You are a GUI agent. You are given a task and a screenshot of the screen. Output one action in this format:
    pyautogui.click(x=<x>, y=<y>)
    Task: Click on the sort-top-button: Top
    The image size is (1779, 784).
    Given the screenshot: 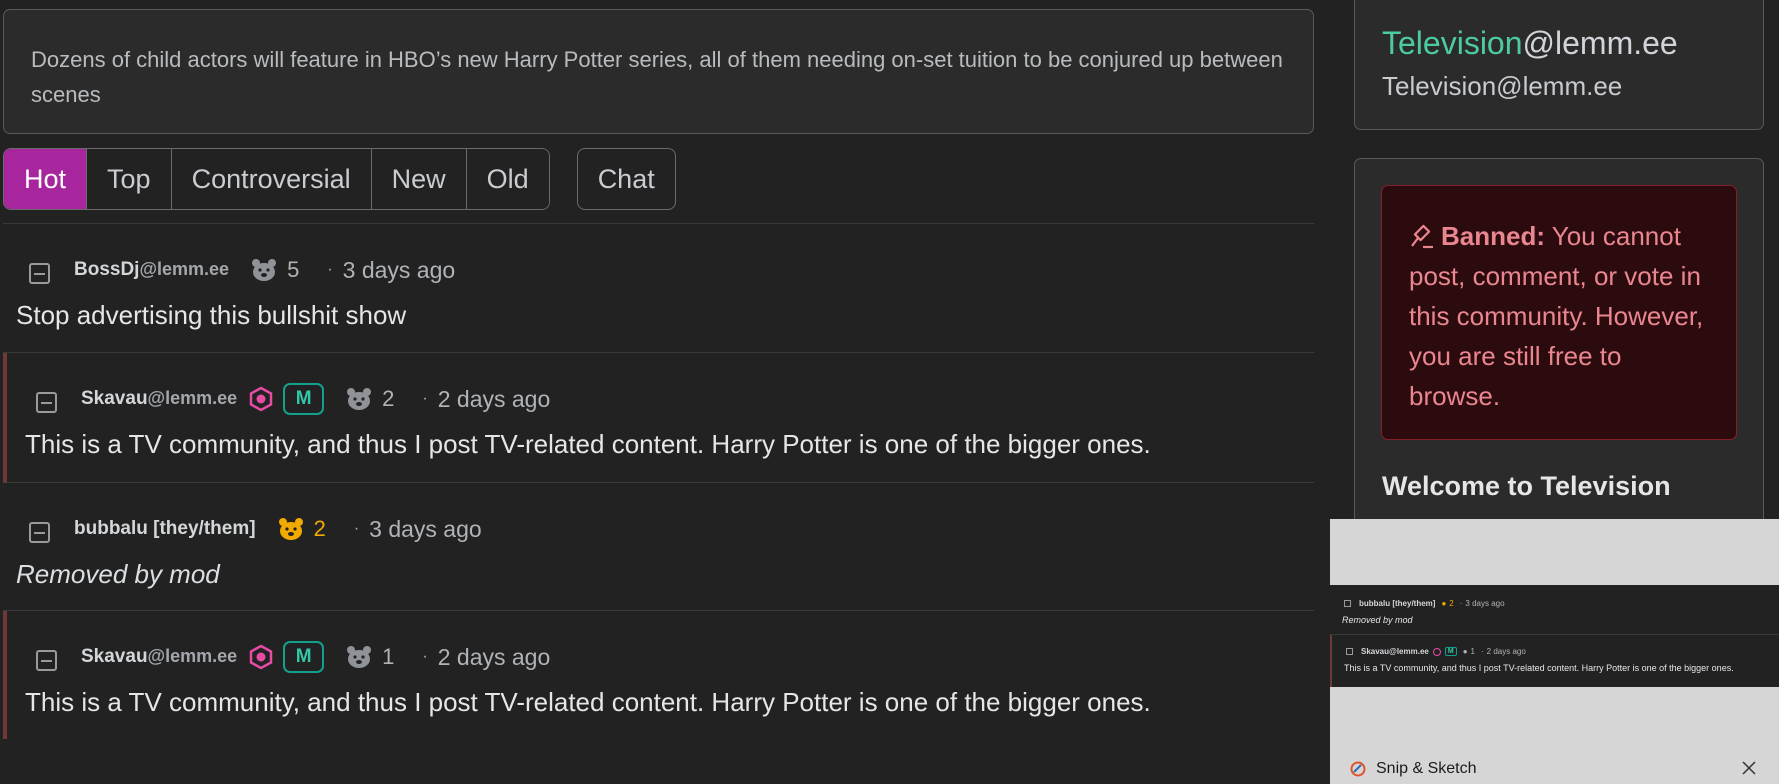 What is the action you would take?
    pyautogui.click(x=129, y=179)
    